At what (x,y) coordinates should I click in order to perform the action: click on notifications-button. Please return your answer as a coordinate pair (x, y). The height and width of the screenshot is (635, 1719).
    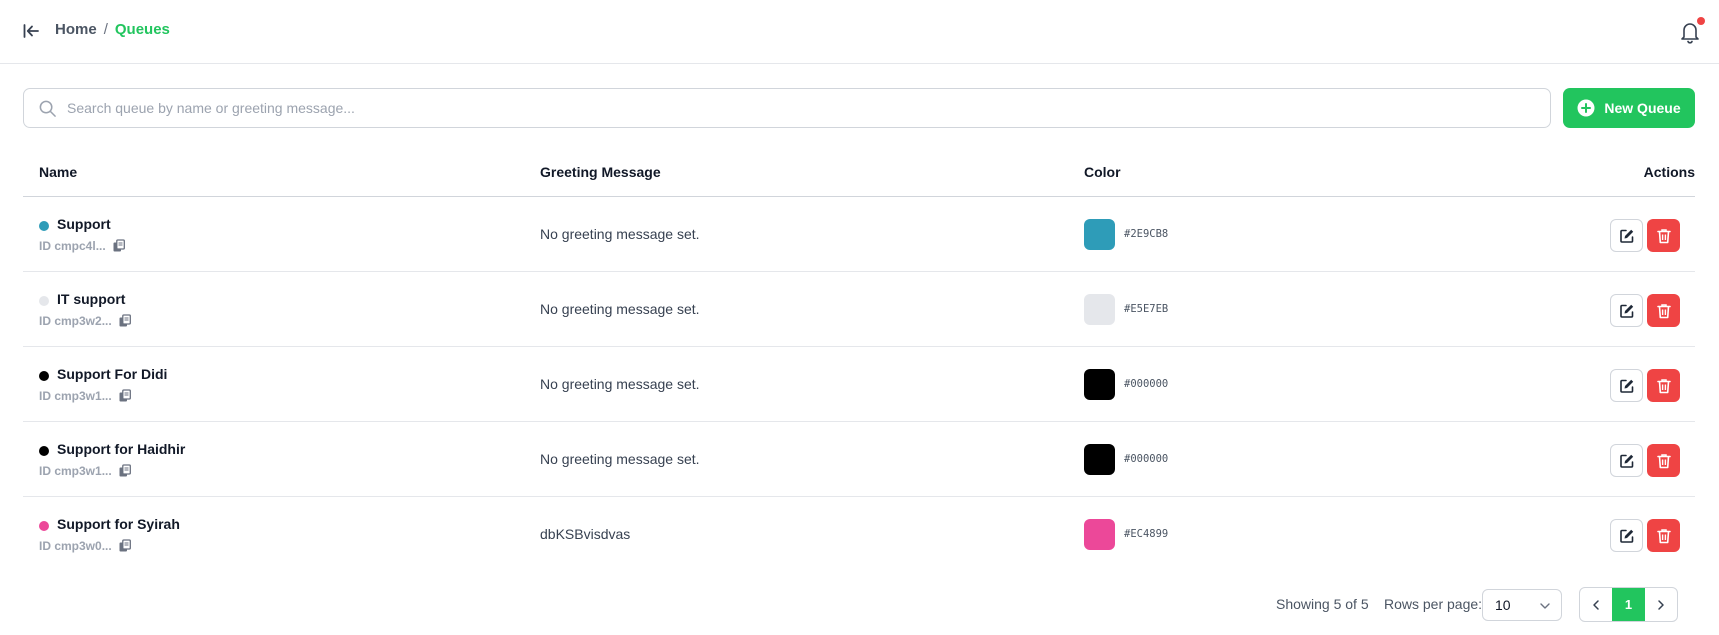
    Looking at the image, I should click on (1692, 31).